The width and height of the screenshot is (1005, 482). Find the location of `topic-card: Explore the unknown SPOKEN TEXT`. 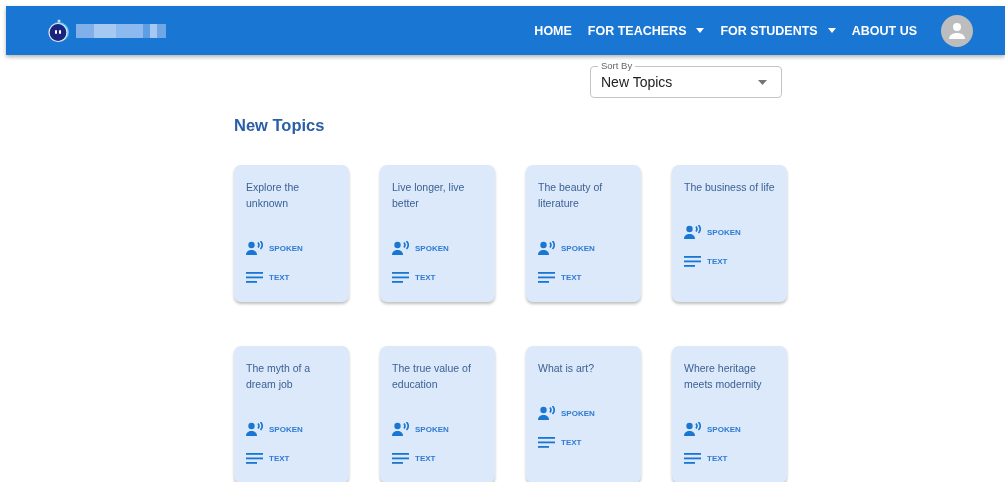

topic-card: Explore the unknown SPOKEN TEXT is located at coordinates (291, 233).